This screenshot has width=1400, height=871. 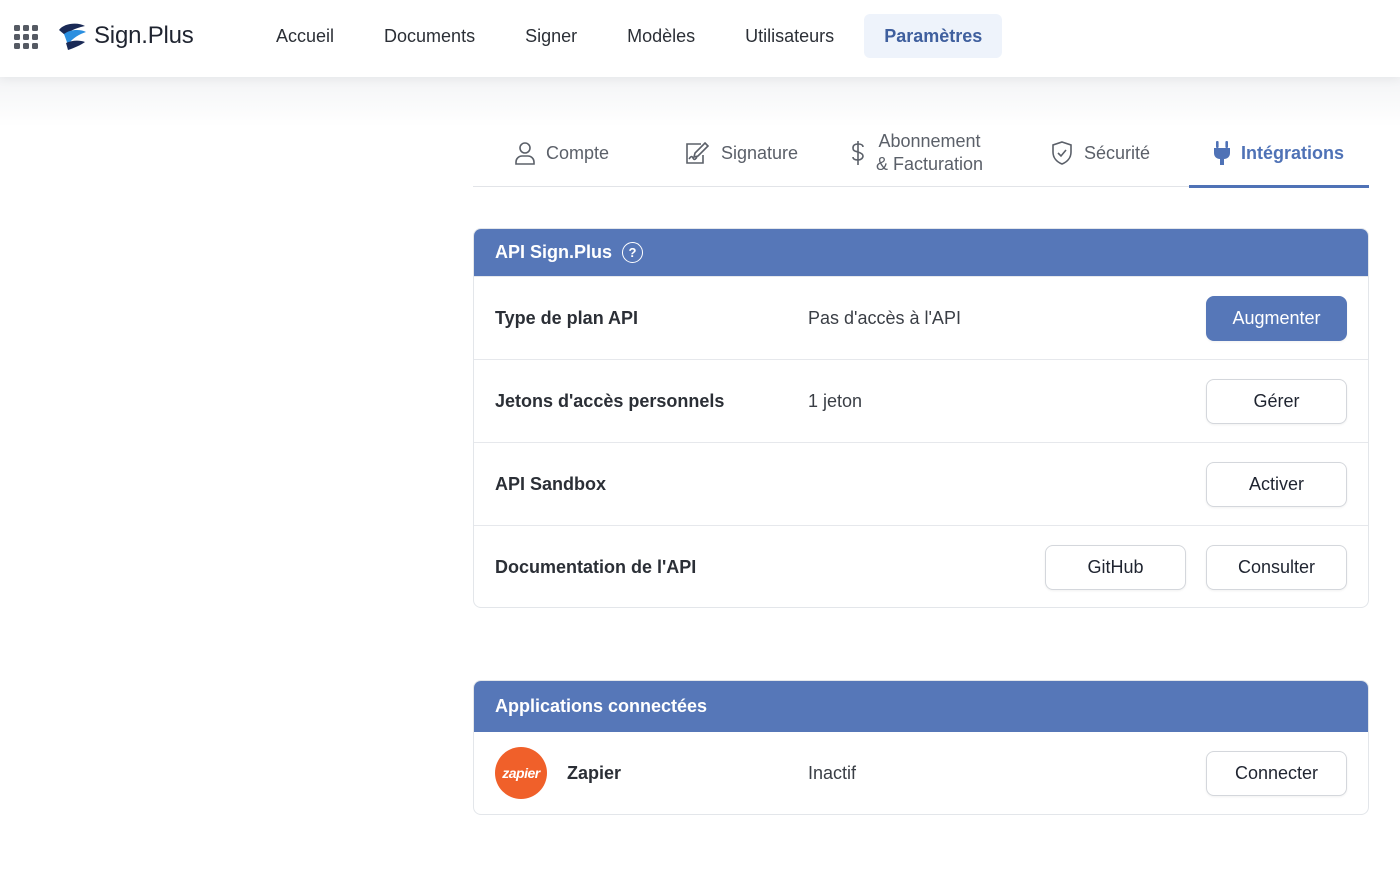 I want to click on row-value: Pas d'accès à l'API, so click(x=884, y=317).